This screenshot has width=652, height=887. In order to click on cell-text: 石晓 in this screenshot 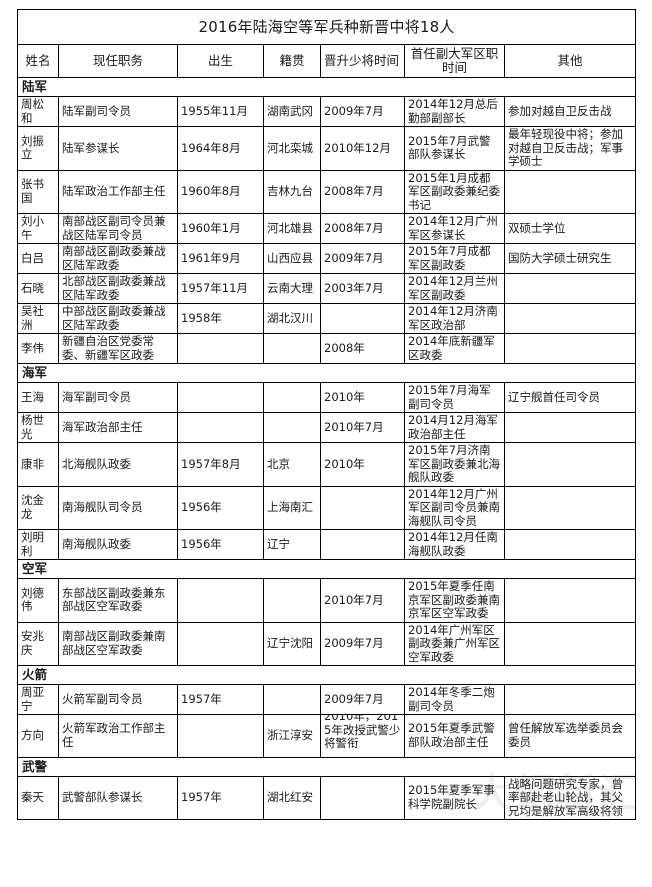, I will do `click(32, 287)`.